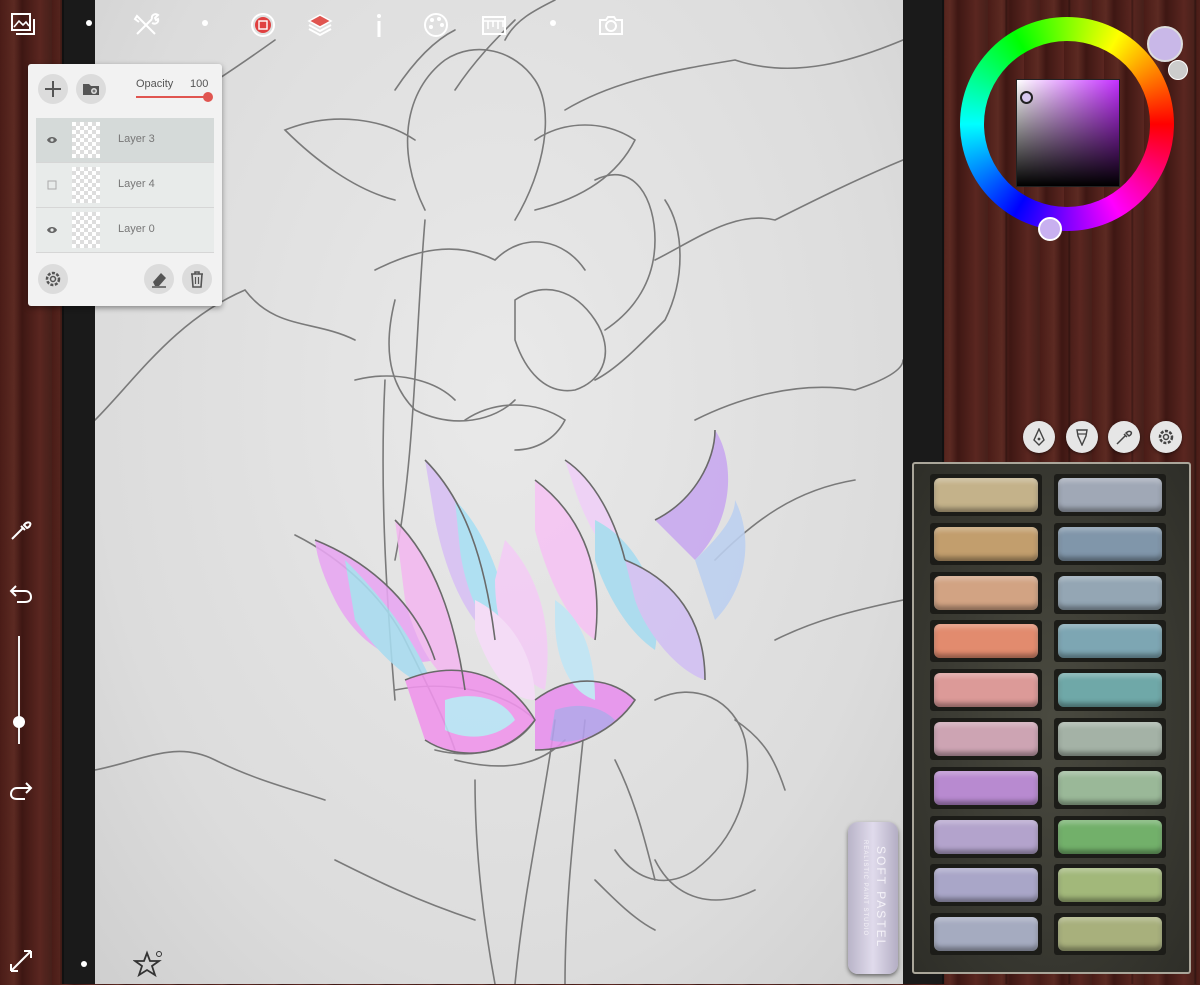  What do you see at coordinates (136, 184) in the screenshot?
I see `layer-name: Layer 4` at bounding box center [136, 184].